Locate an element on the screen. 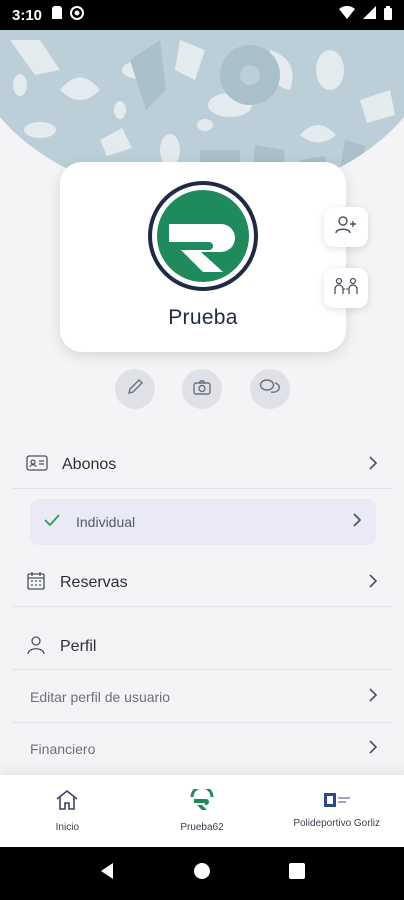  user-icon is located at coordinates (36, 647).